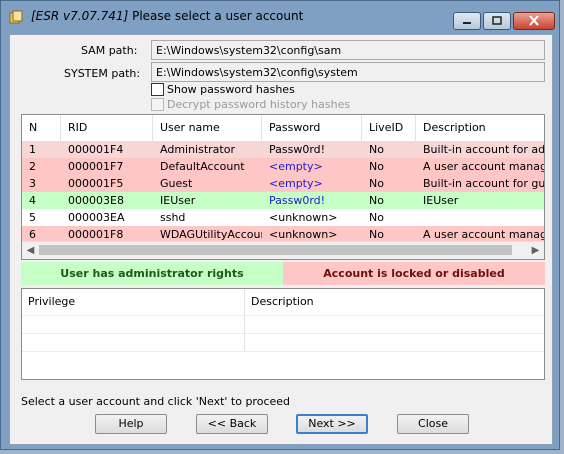 This screenshot has height=454, width=564. I want to click on column-divider, so click(244, 320).